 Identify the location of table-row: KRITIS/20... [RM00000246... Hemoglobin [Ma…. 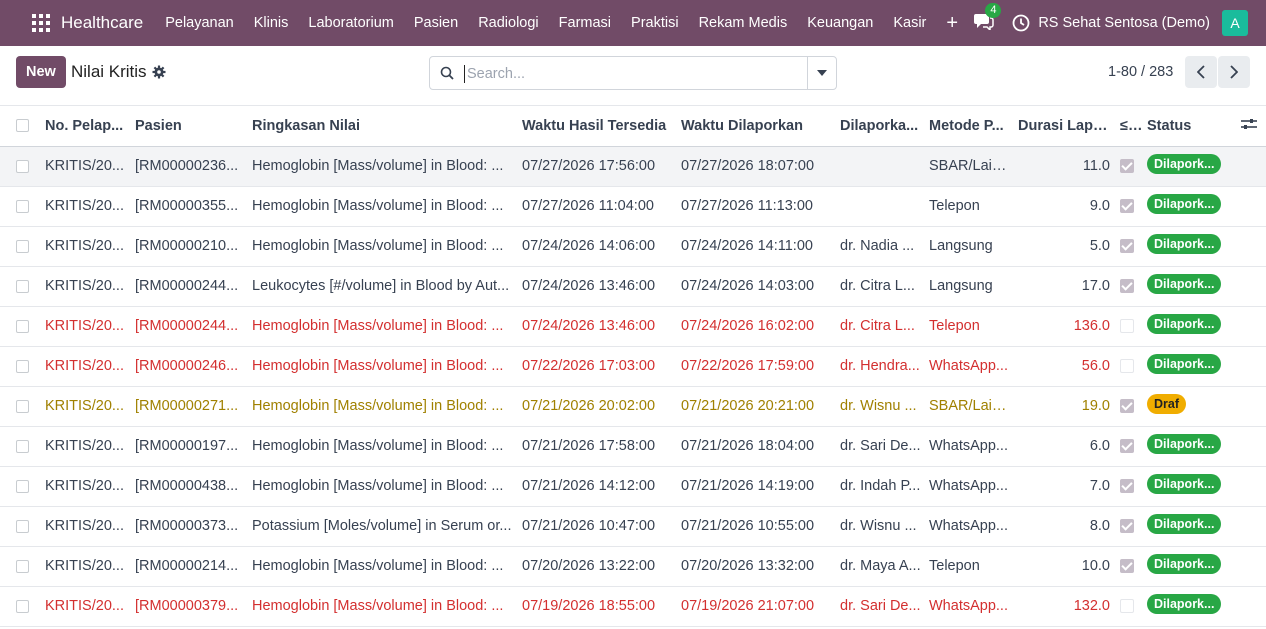
(633, 366).